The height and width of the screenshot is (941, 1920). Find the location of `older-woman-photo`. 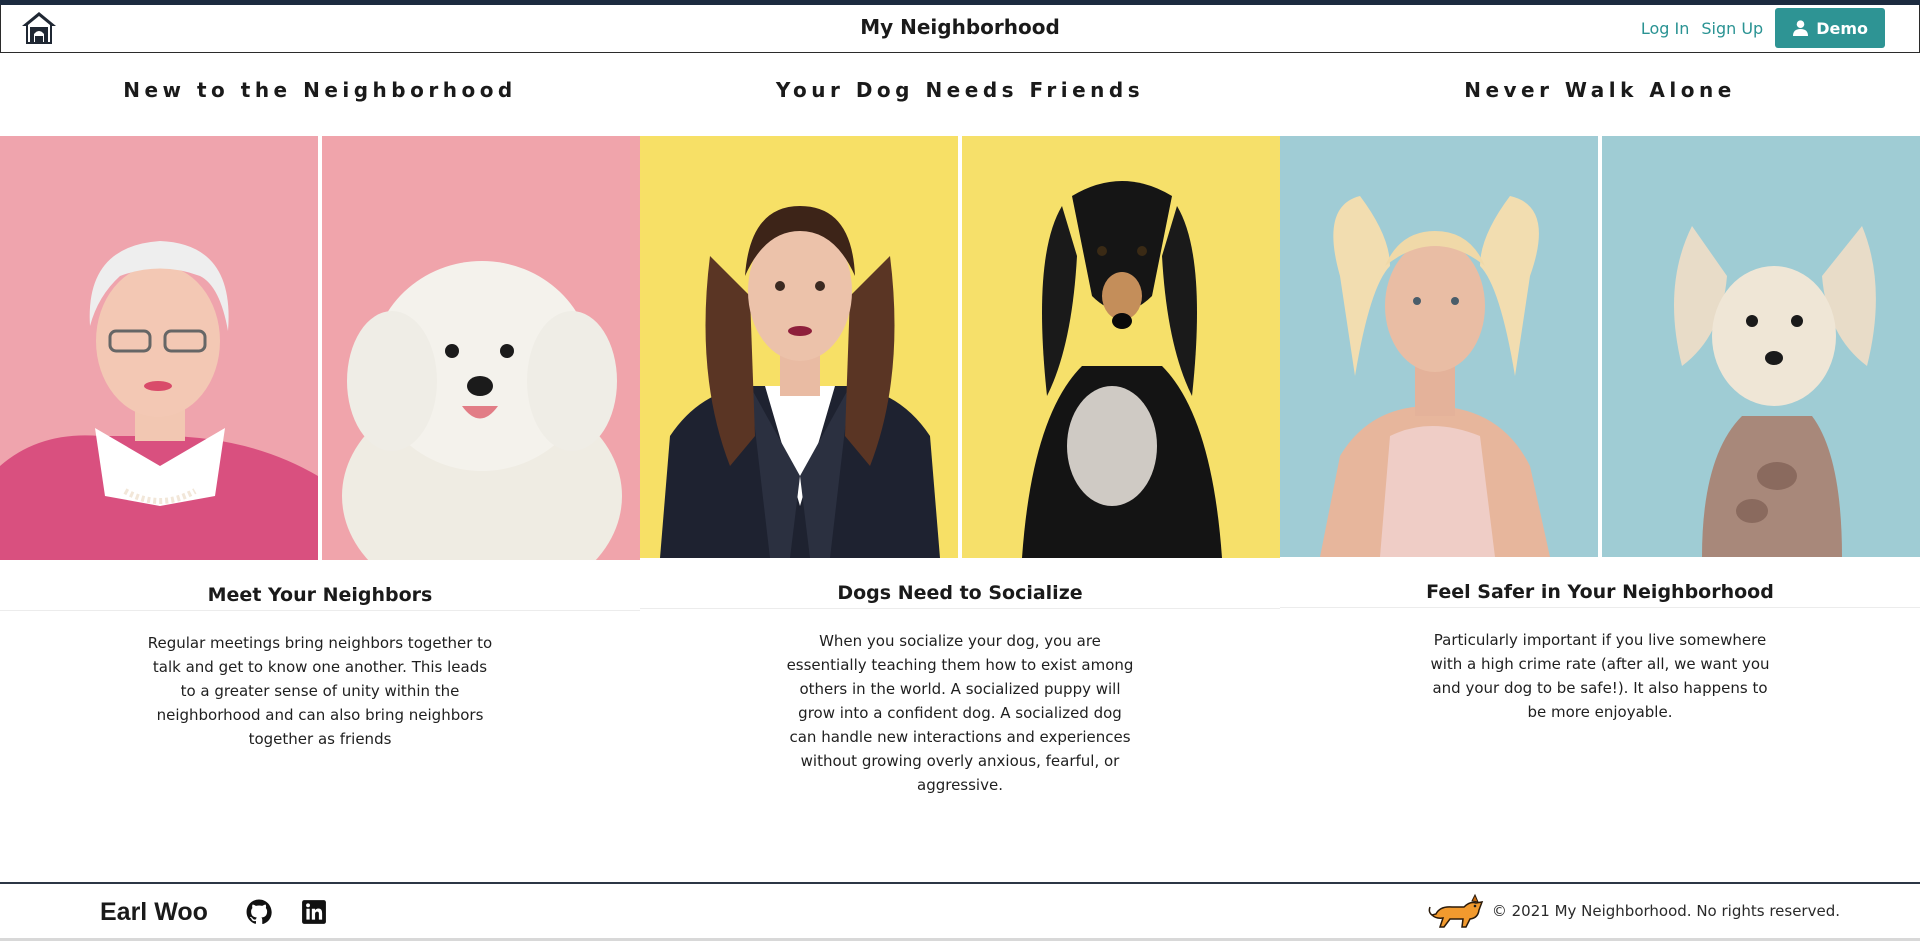

older-woman-photo is located at coordinates (159, 348).